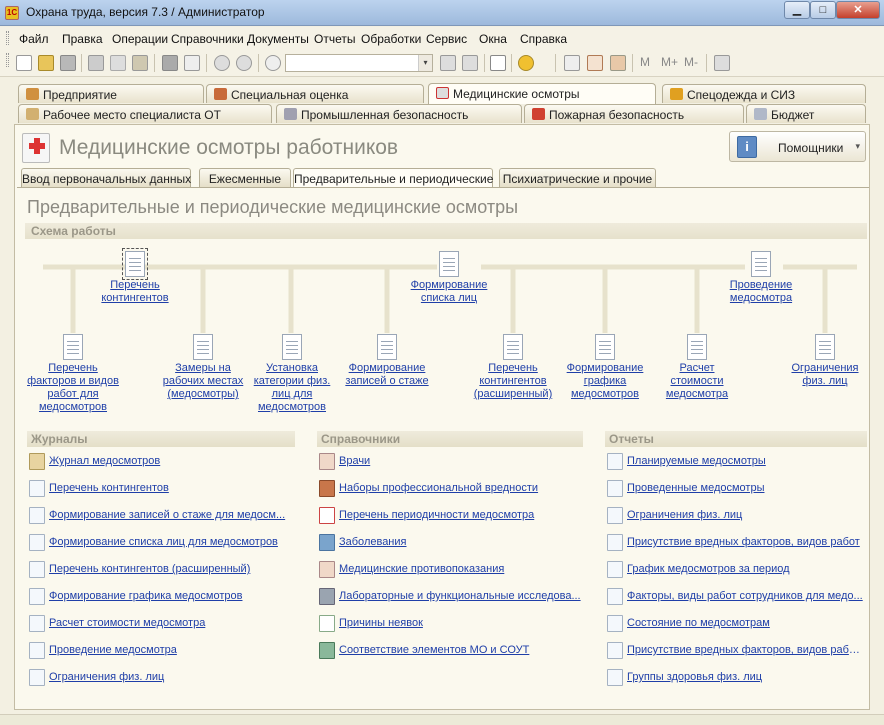  What do you see at coordinates (513, 367) in the screenshot?
I see `scheme-node-contingents-ext: Перечень контингентов (расширенный)` at bounding box center [513, 367].